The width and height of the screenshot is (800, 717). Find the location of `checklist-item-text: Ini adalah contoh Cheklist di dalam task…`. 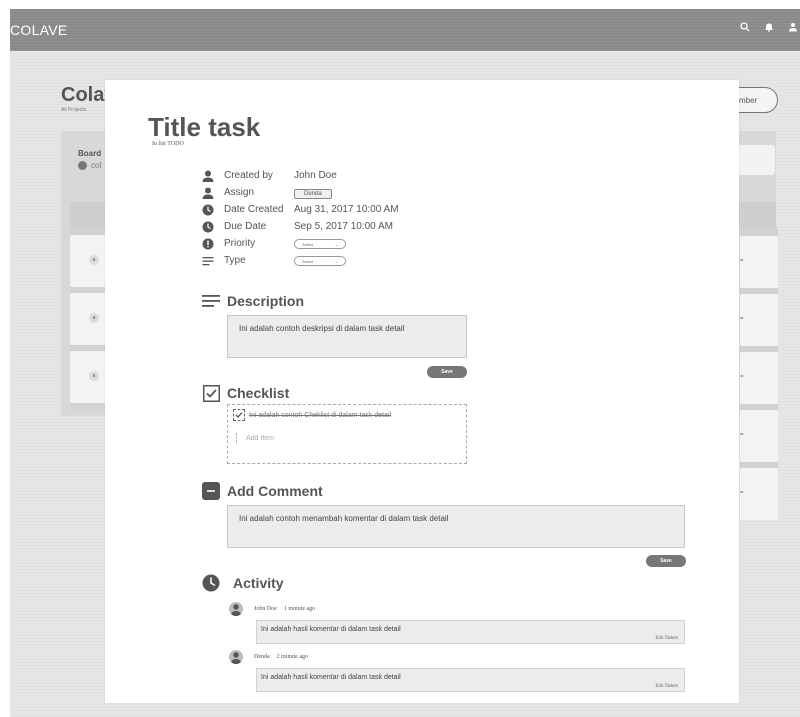

checklist-item-text: Ini adalah contoh Cheklist di dalam task… is located at coordinates (320, 415).